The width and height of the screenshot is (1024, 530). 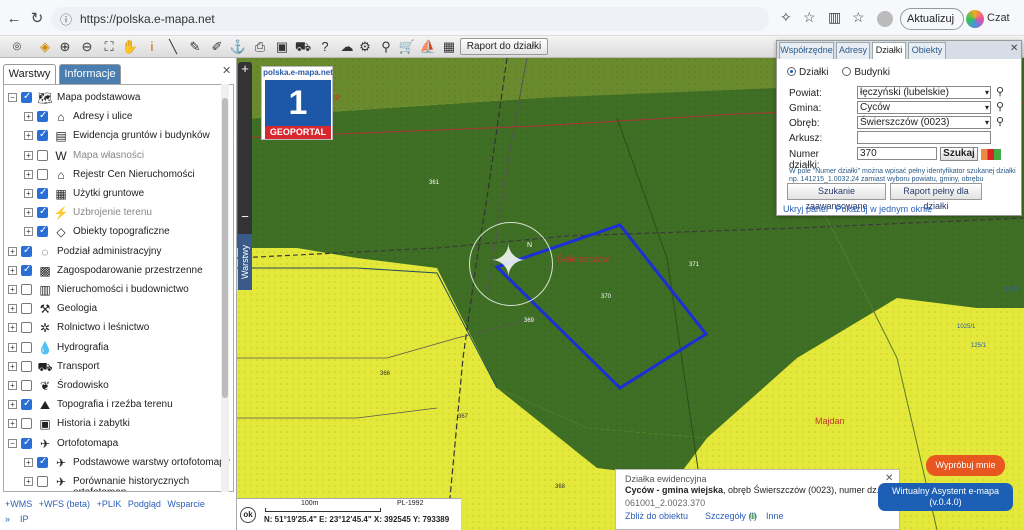 I want to click on cart-icon: 🛒, so click(x=407, y=47).